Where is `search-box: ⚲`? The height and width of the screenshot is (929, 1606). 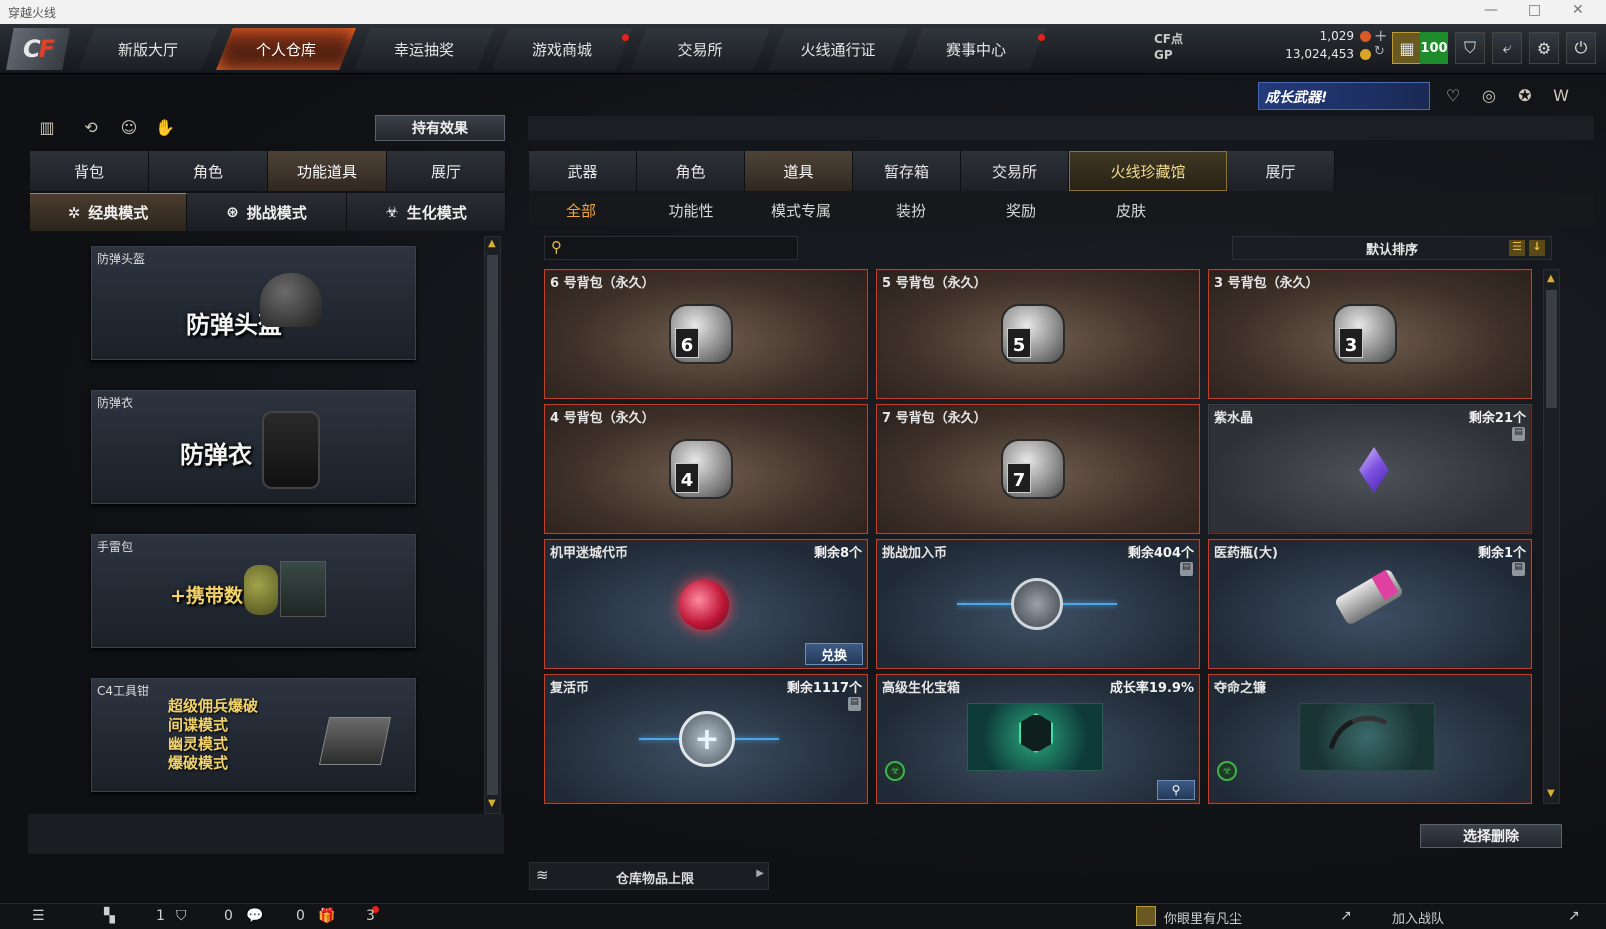
search-box: ⚲ is located at coordinates (671, 248).